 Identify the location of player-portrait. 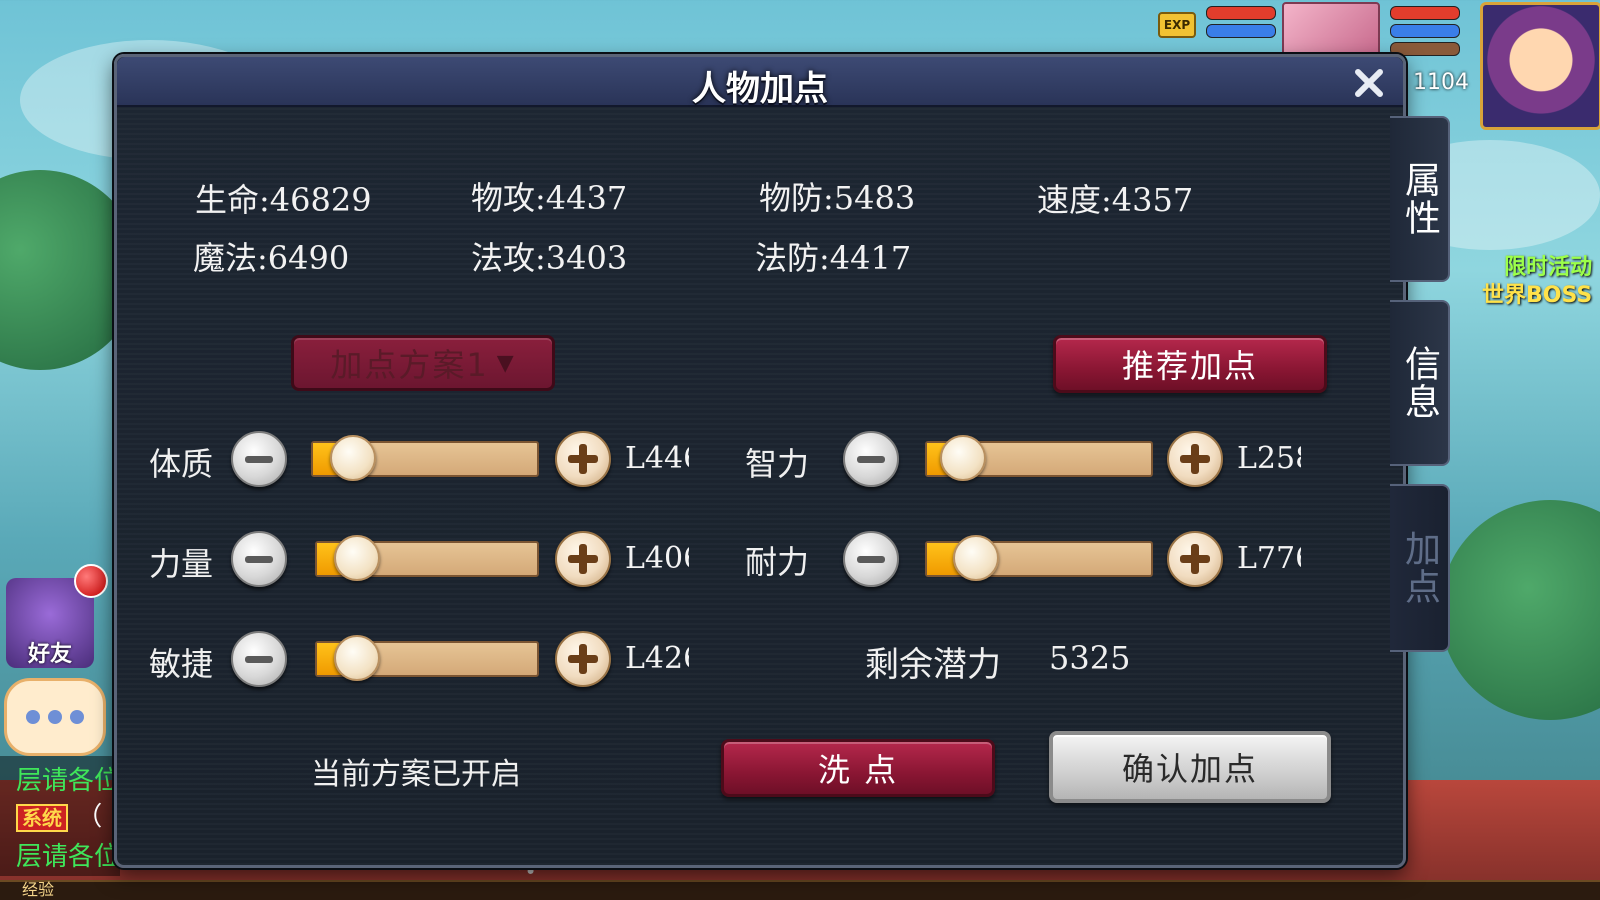
(1540, 66).